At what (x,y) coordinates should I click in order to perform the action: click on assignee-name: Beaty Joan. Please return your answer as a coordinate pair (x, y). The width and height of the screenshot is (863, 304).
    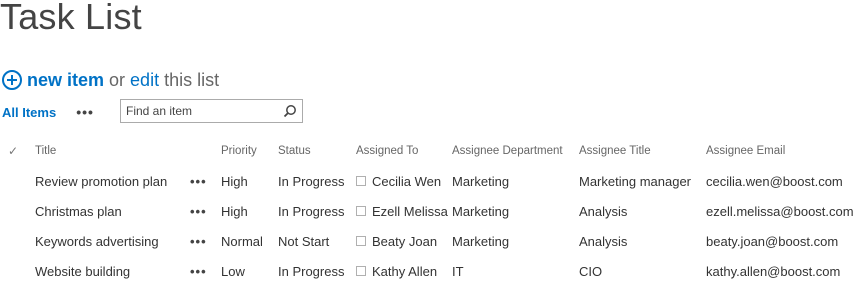
    Looking at the image, I should click on (404, 241).